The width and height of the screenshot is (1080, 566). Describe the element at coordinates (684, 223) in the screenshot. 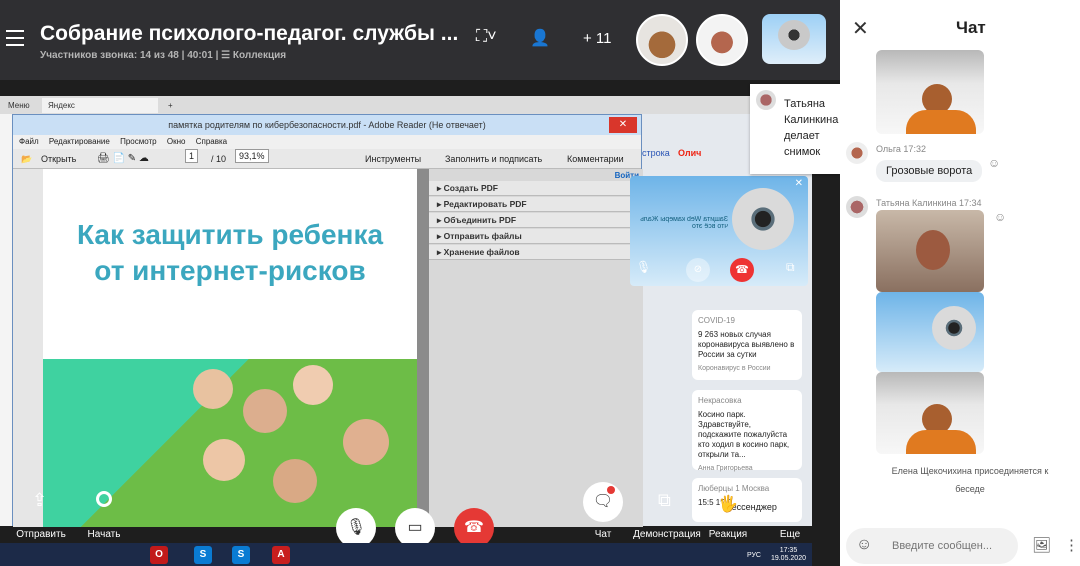

I see `selfview-caption: Защита Web камеры Жаль что всё это` at that location.